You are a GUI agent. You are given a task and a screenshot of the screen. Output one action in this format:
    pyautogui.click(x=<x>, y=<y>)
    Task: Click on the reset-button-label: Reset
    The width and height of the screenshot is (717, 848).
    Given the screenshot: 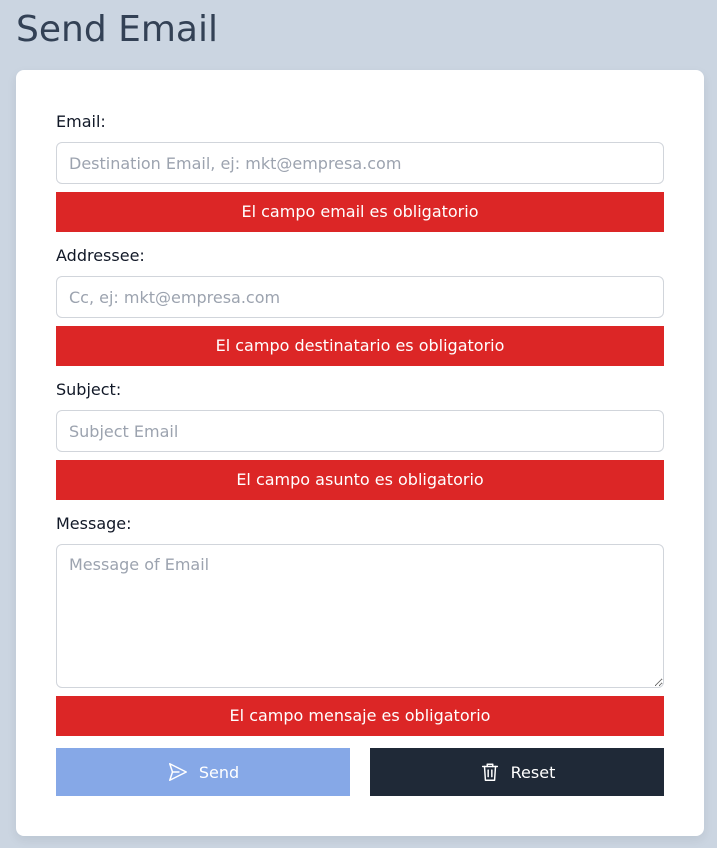 What is the action you would take?
    pyautogui.click(x=533, y=772)
    